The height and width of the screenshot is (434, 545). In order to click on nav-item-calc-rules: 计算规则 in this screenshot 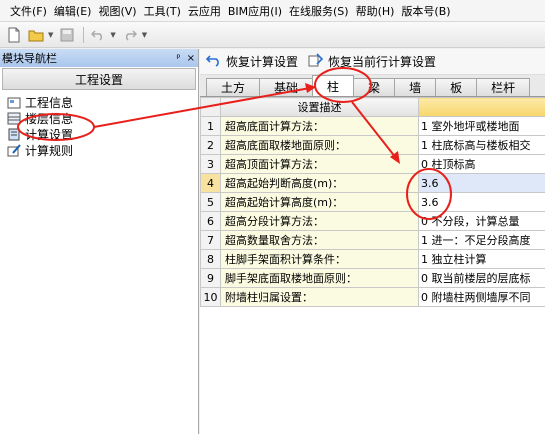, I will do `click(99, 150)`.